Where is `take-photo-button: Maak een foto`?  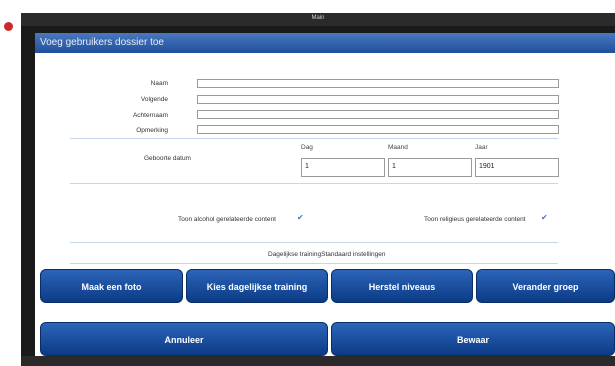
take-photo-button: Maak een foto is located at coordinates (111, 286).